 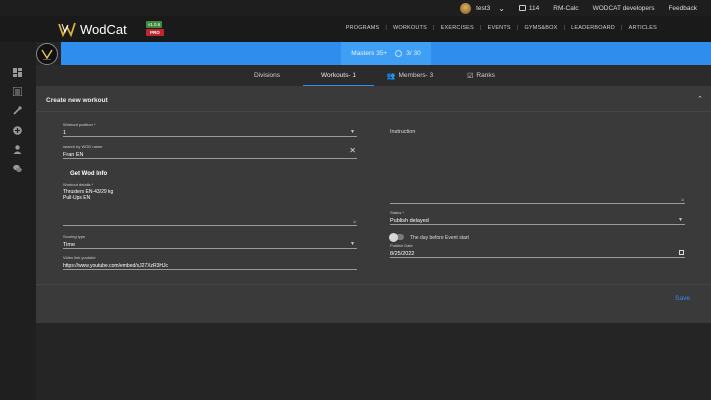 I want to click on nav-exercises: EXERCISES, so click(x=457, y=28).